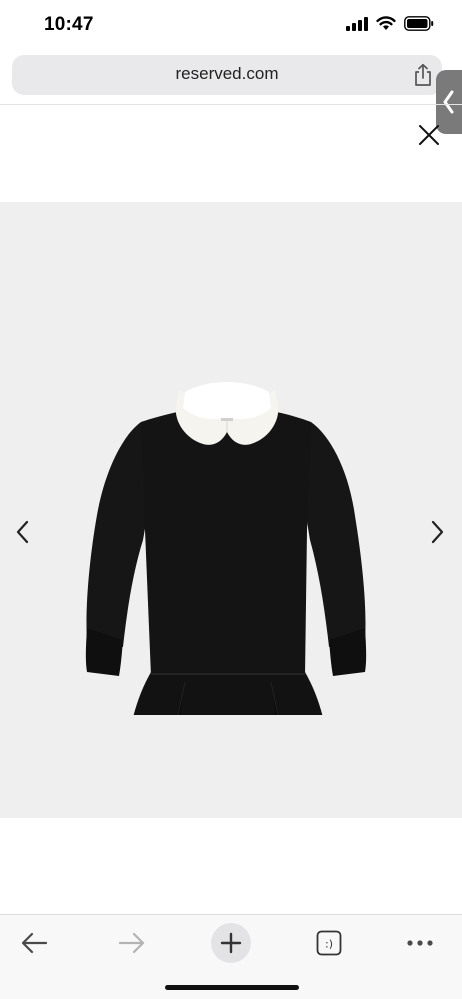  I want to click on close-icon, so click(429, 135).